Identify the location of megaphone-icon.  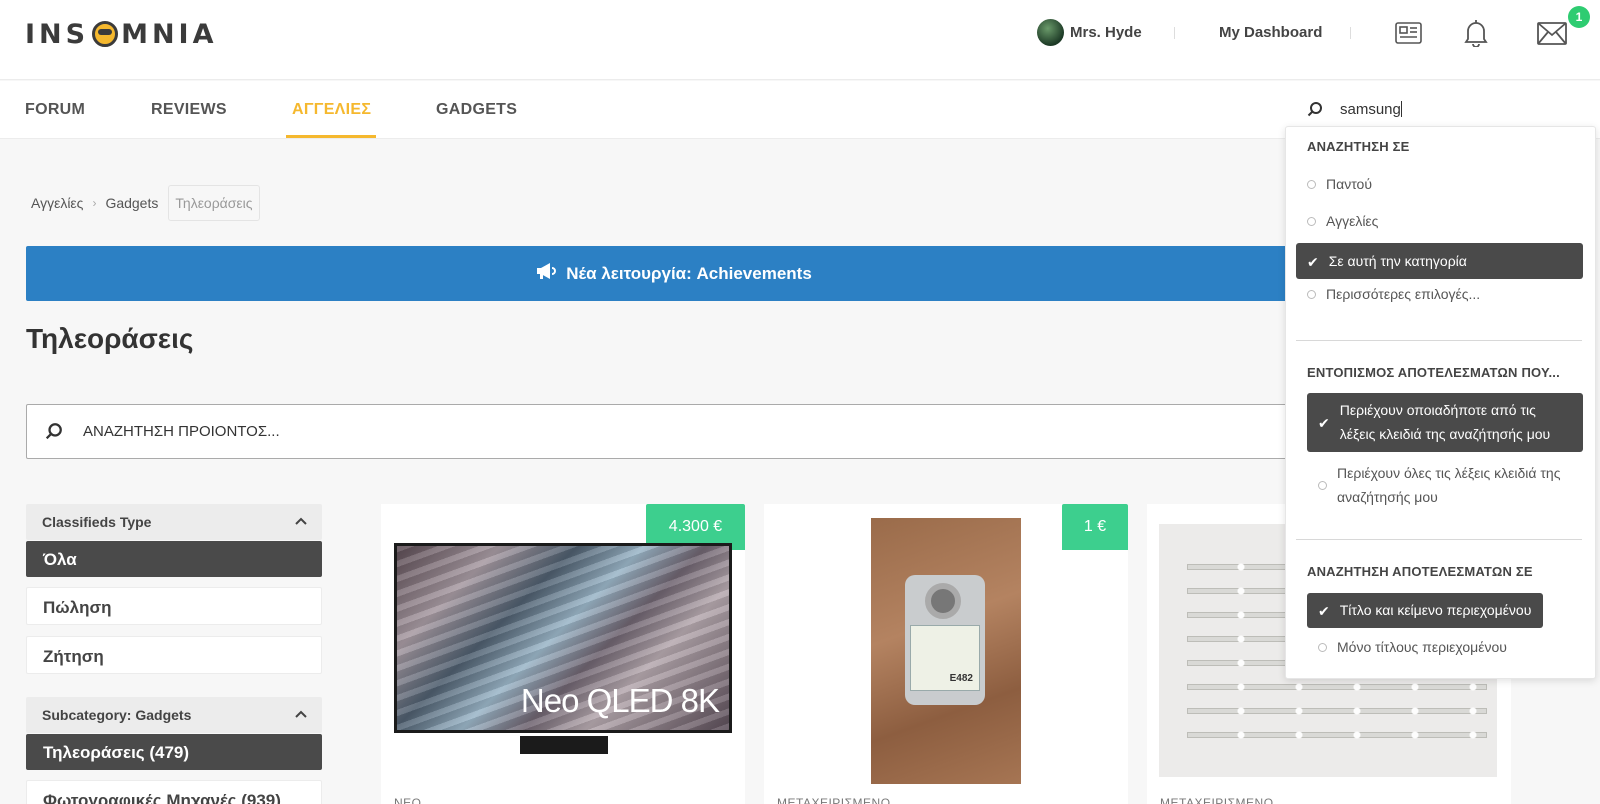
(546, 273).